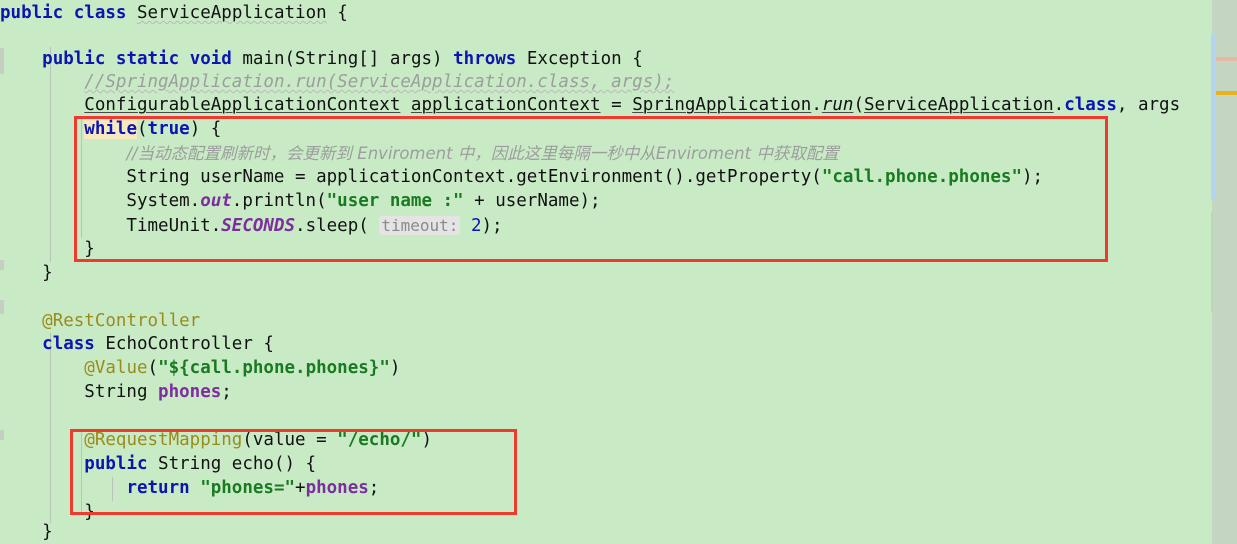 The height and width of the screenshot is (544, 1237). I want to click on code-line: TimeUnit.SECONDS.sleep( timeout: 2);, so click(251, 226).